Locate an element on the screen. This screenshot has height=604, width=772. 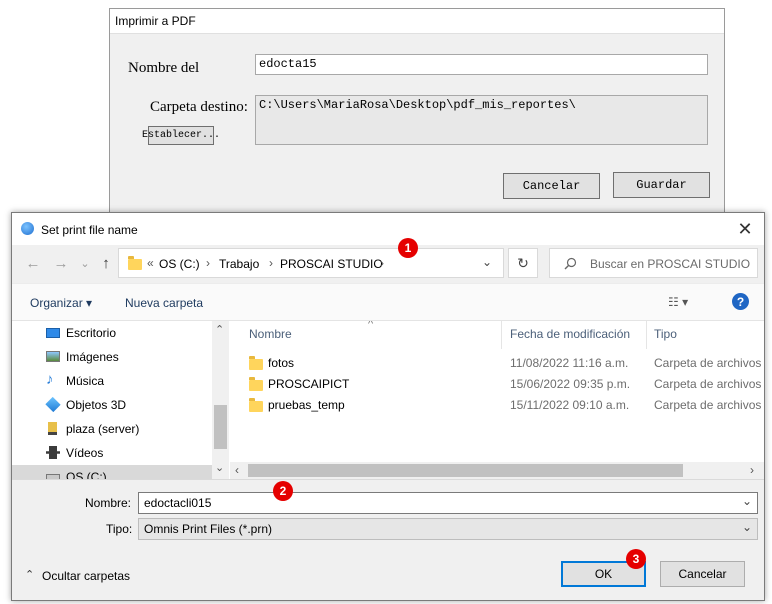
scroll-down-icon: ⌄ is located at coordinates (219, 467).